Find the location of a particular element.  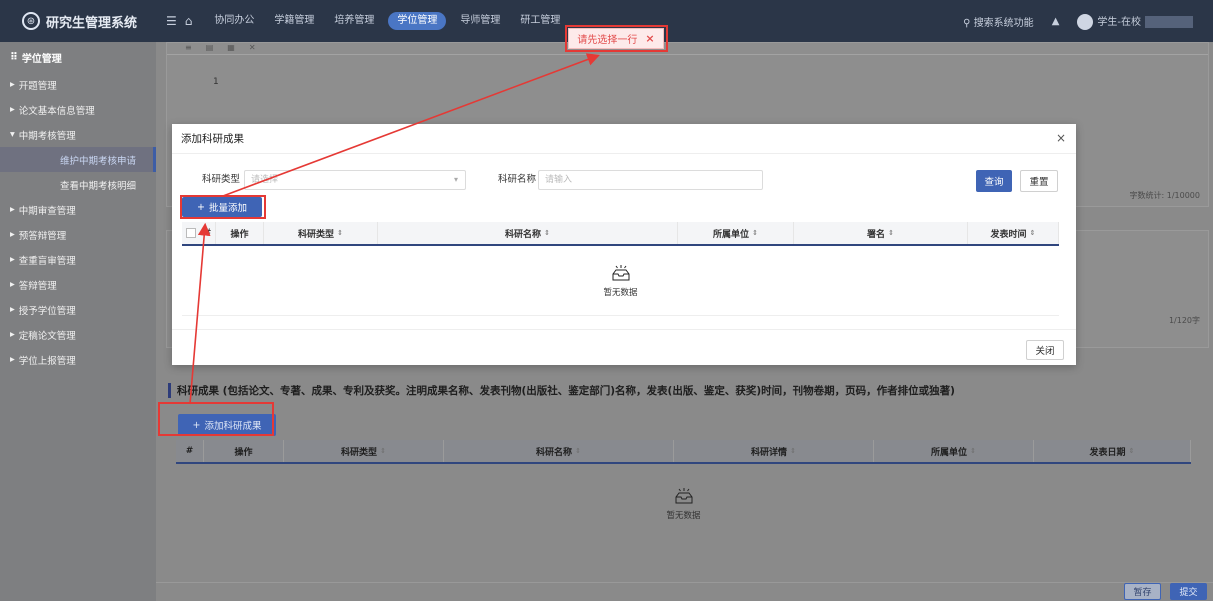

type-placeholder: 请选择 is located at coordinates (265, 180).